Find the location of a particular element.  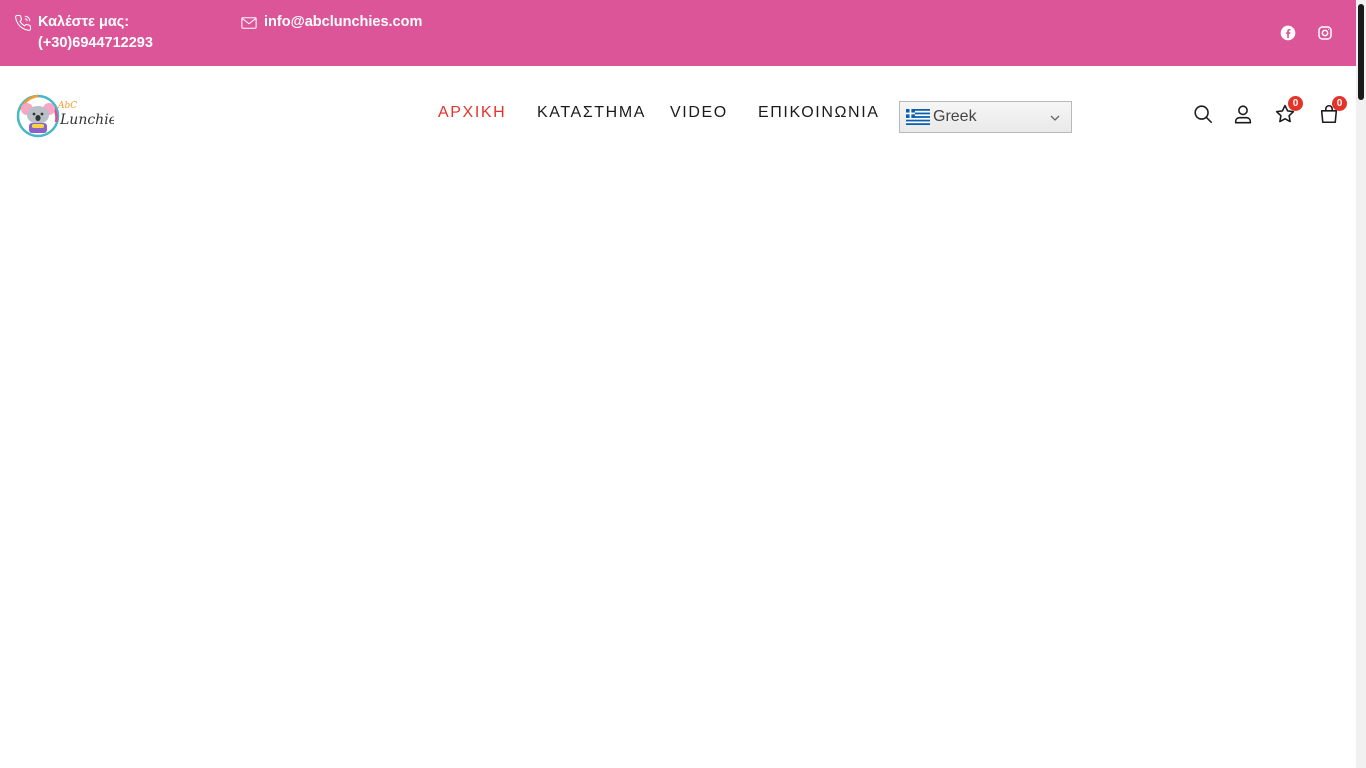

language-select: Greek is located at coordinates (985, 117).